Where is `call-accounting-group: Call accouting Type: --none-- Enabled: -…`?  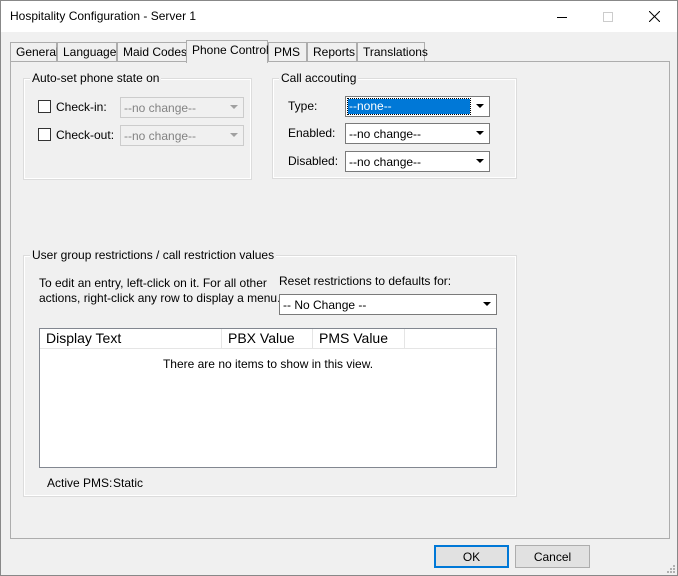
call-accounting-group: Call accouting Type: --none-- Enabled: -… is located at coordinates (394, 125).